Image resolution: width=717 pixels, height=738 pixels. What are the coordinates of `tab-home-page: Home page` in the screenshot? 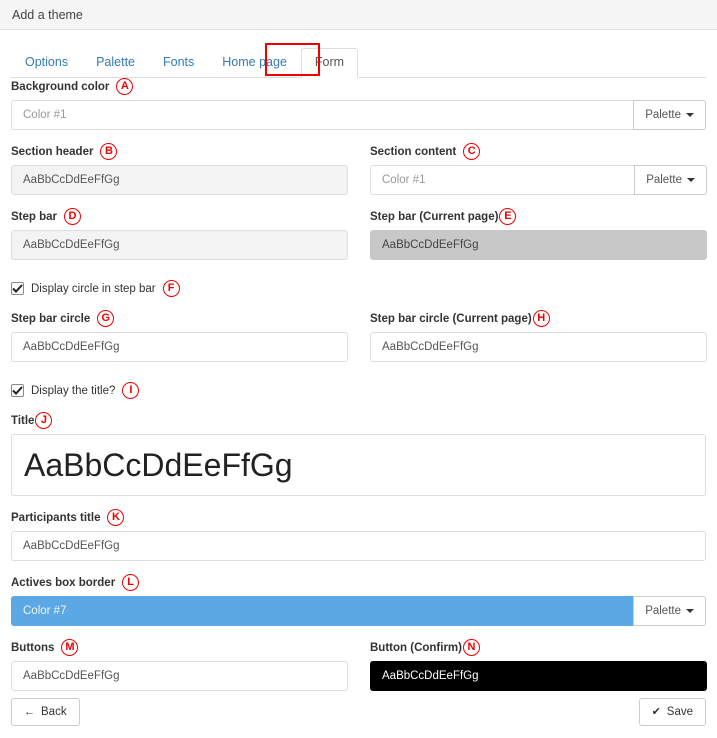 It's located at (254, 63).